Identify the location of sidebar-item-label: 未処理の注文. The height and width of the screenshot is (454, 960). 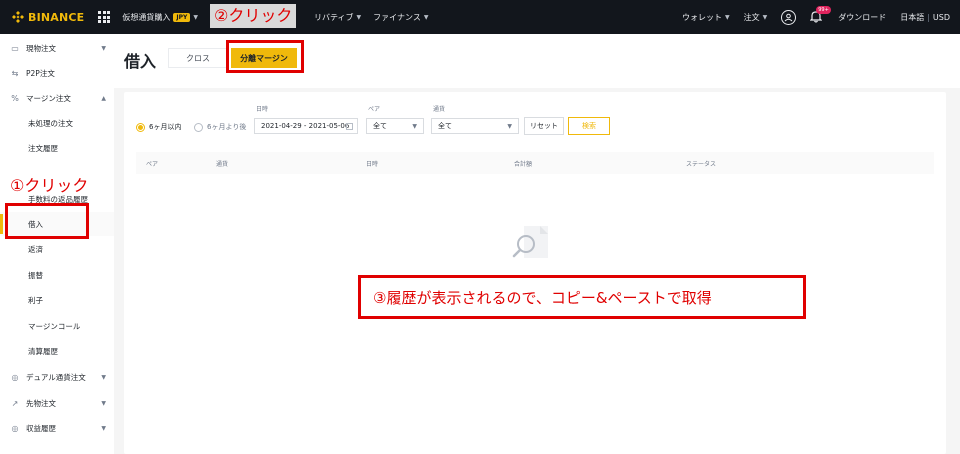
(50, 123).